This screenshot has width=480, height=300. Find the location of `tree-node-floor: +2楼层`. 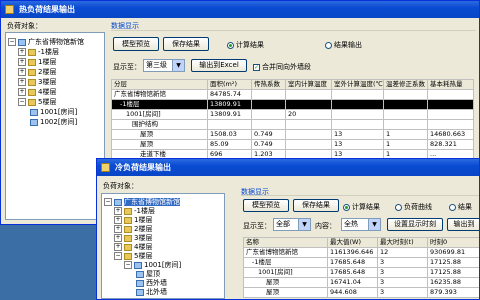

tree-node-floor: +2楼层 is located at coordinates (37, 72).